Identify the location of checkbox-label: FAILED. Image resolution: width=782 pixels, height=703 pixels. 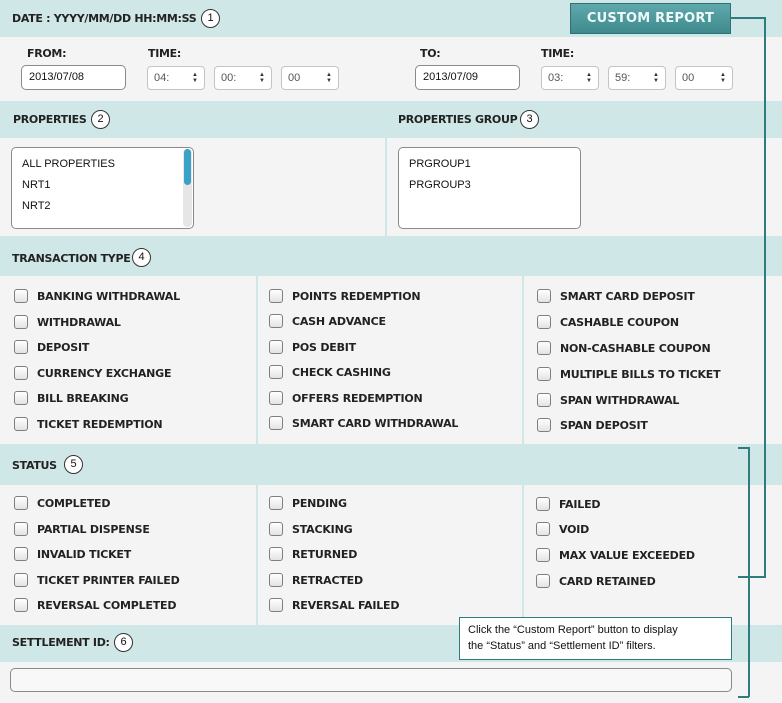
(580, 504).